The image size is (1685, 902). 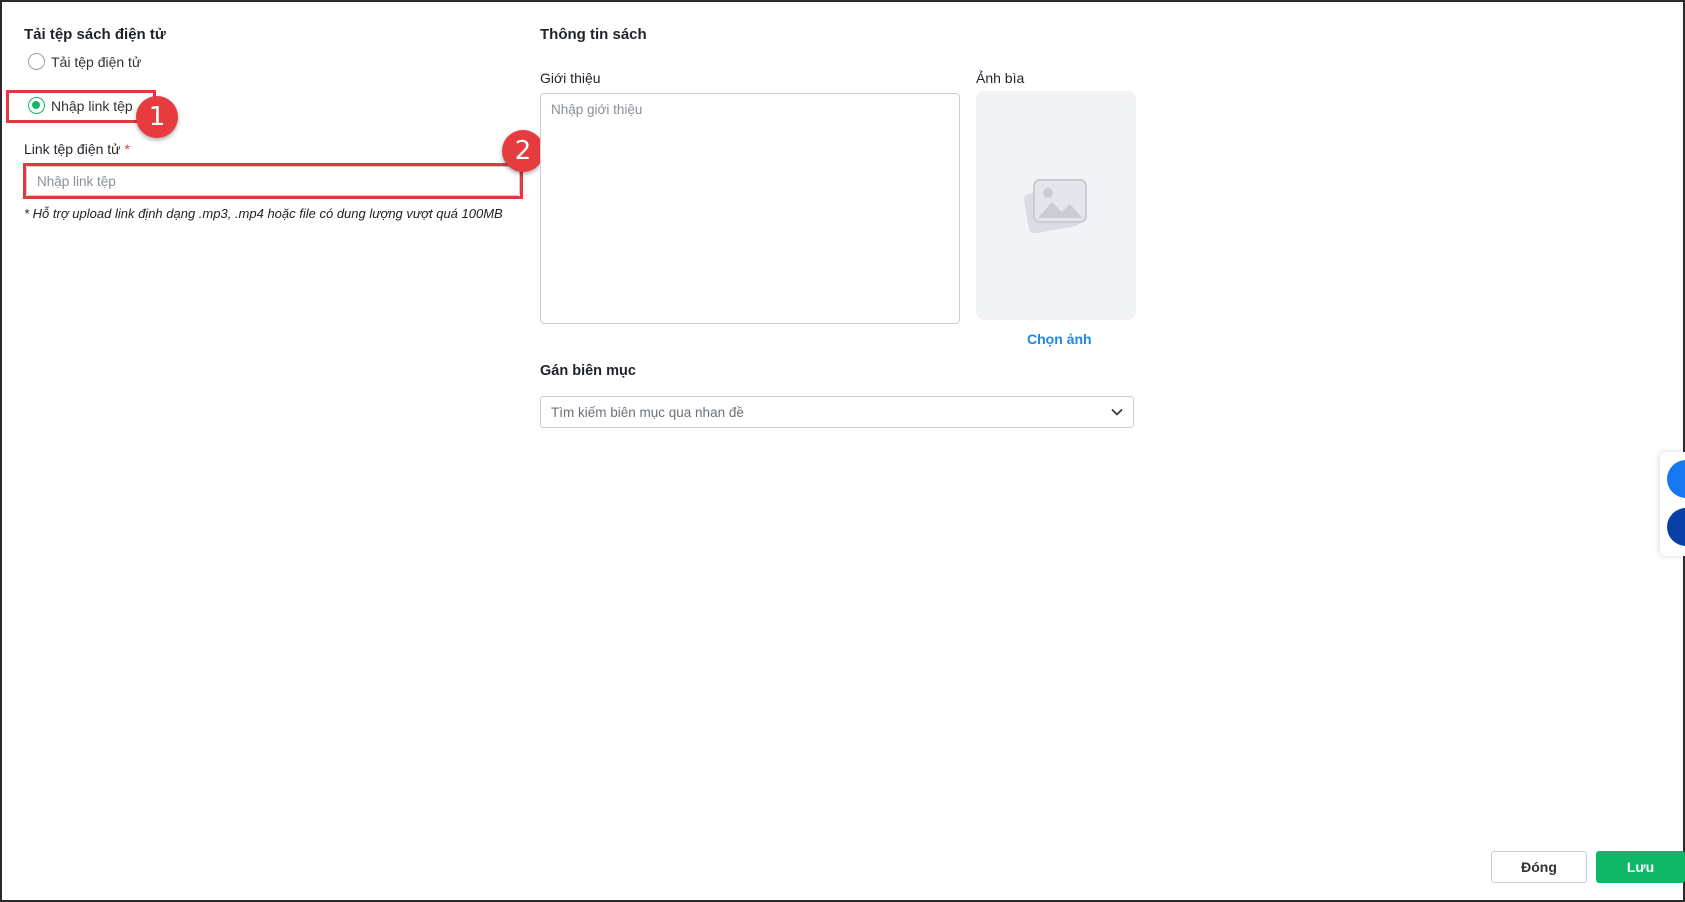 What do you see at coordinates (1000, 78) in the screenshot?
I see `cover-label: Ảnh bìa` at bounding box center [1000, 78].